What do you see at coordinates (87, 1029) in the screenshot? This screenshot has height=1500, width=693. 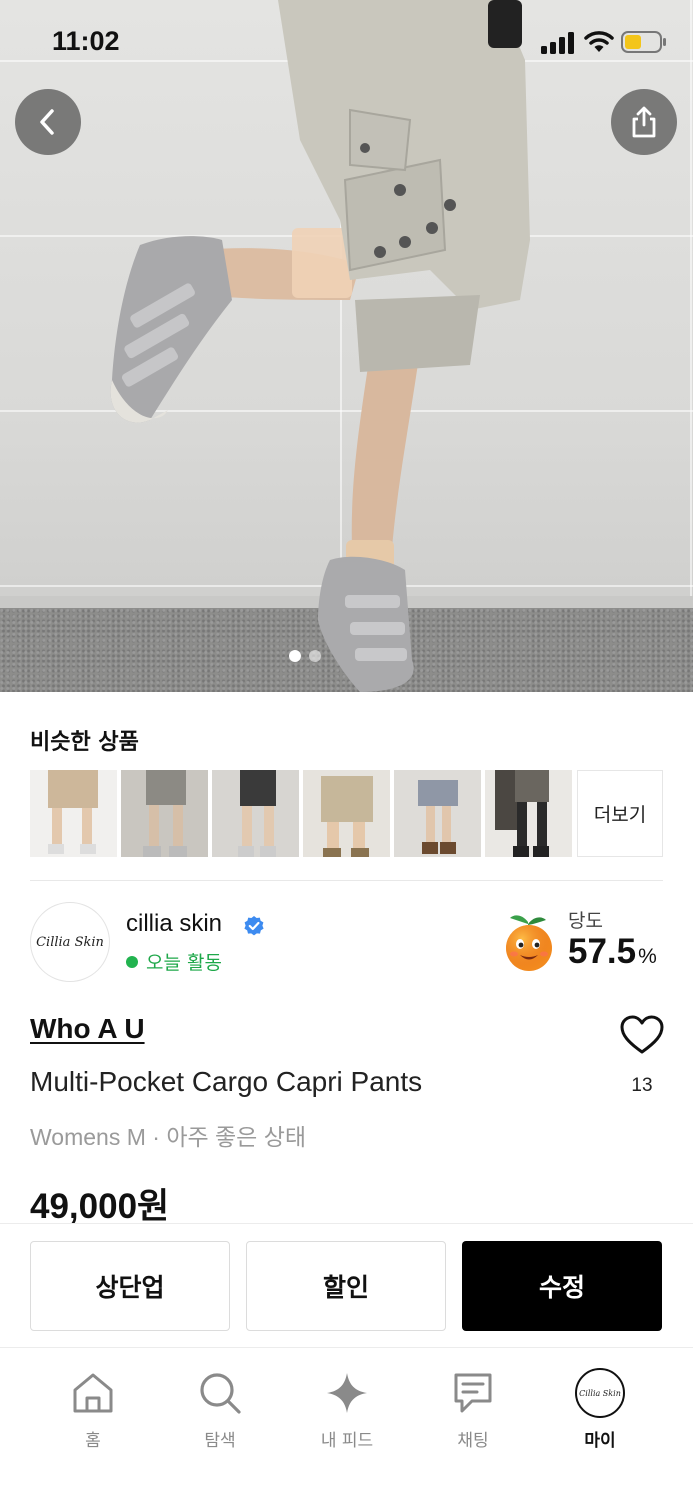 I see `brand-link: Who A U` at bounding box center [87, 1029].